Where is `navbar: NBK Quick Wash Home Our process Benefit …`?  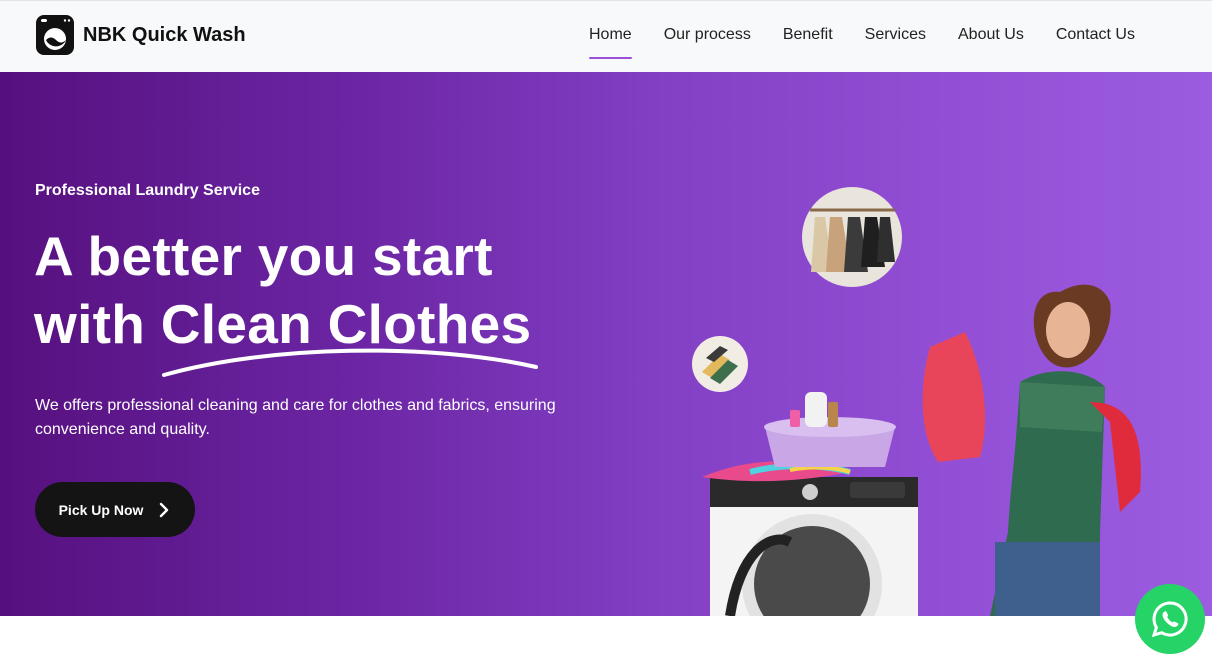
navbar: NBK Quick Wash Home Our process Benefit … is located at coordinates (606, 36).